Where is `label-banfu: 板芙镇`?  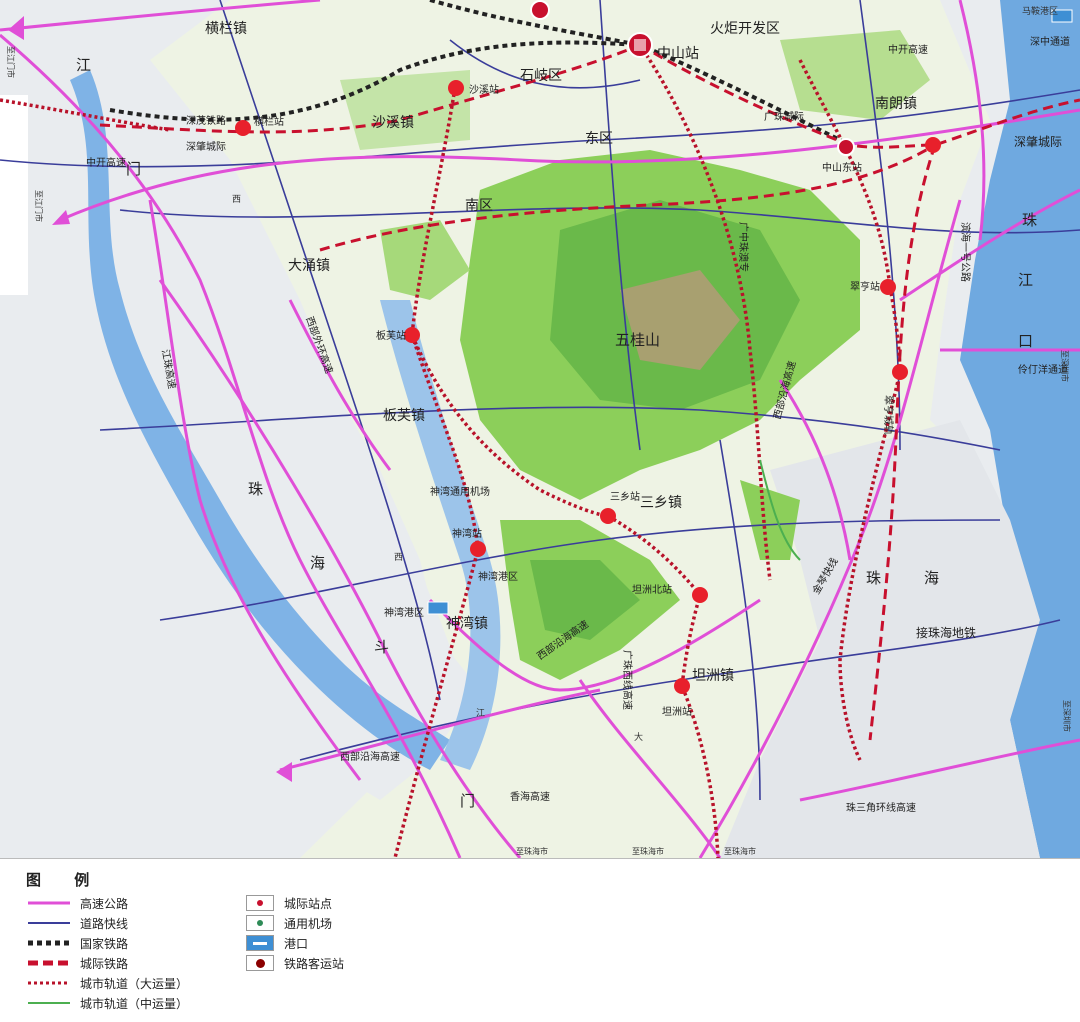 label-banfu: 板芙镇 is located at coordinates (404, 415).